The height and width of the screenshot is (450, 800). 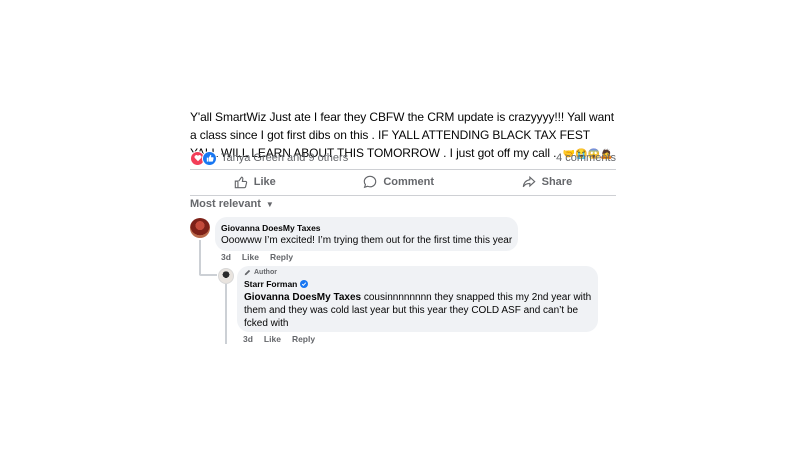 What do you see at coordinates (529, 181) in the screenshot?
I see `share-icon` at bounding box center [529, 181].